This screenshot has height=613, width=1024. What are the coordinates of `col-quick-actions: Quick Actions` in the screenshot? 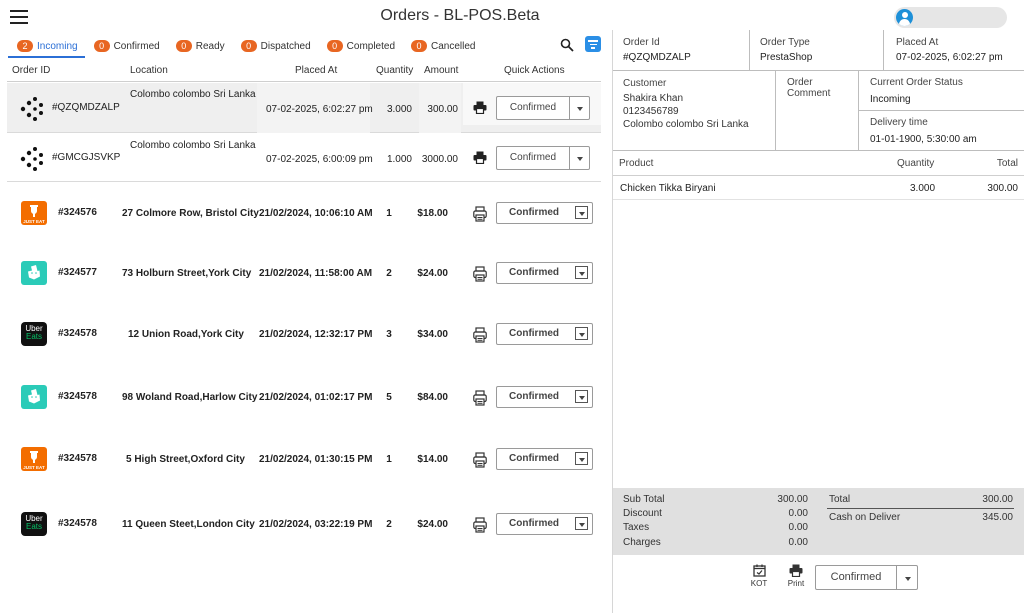 It's located at (534, 70).